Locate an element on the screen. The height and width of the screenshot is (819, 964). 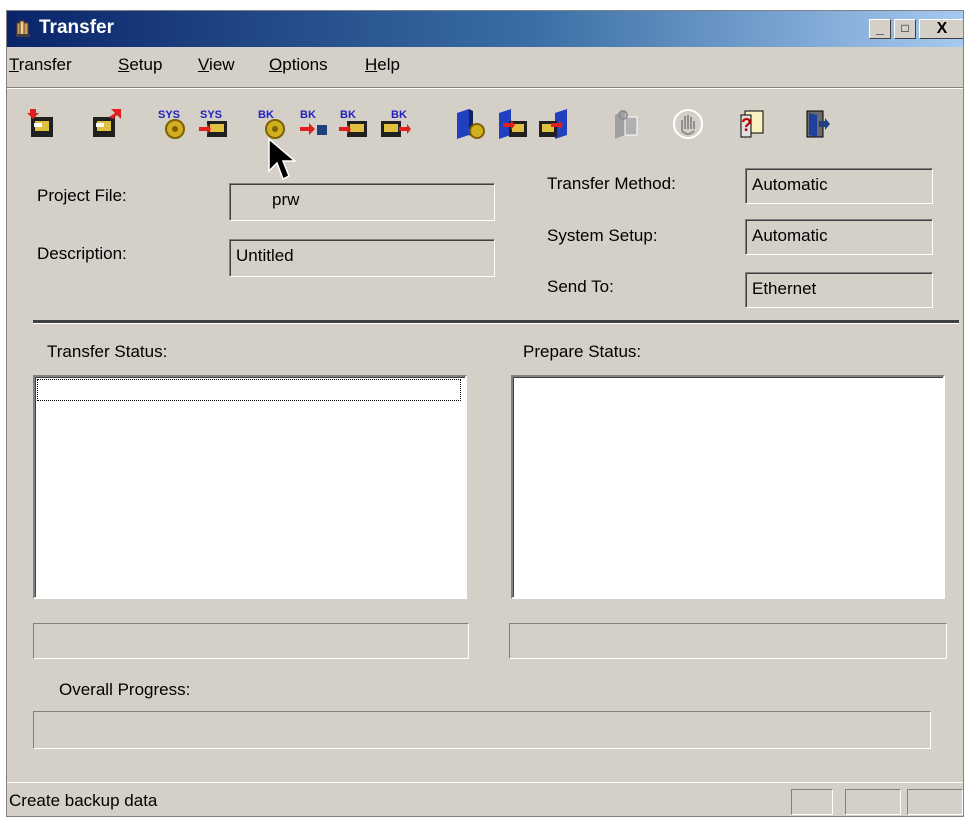
menu-setup: Setup is located at coordinates (140, 65).